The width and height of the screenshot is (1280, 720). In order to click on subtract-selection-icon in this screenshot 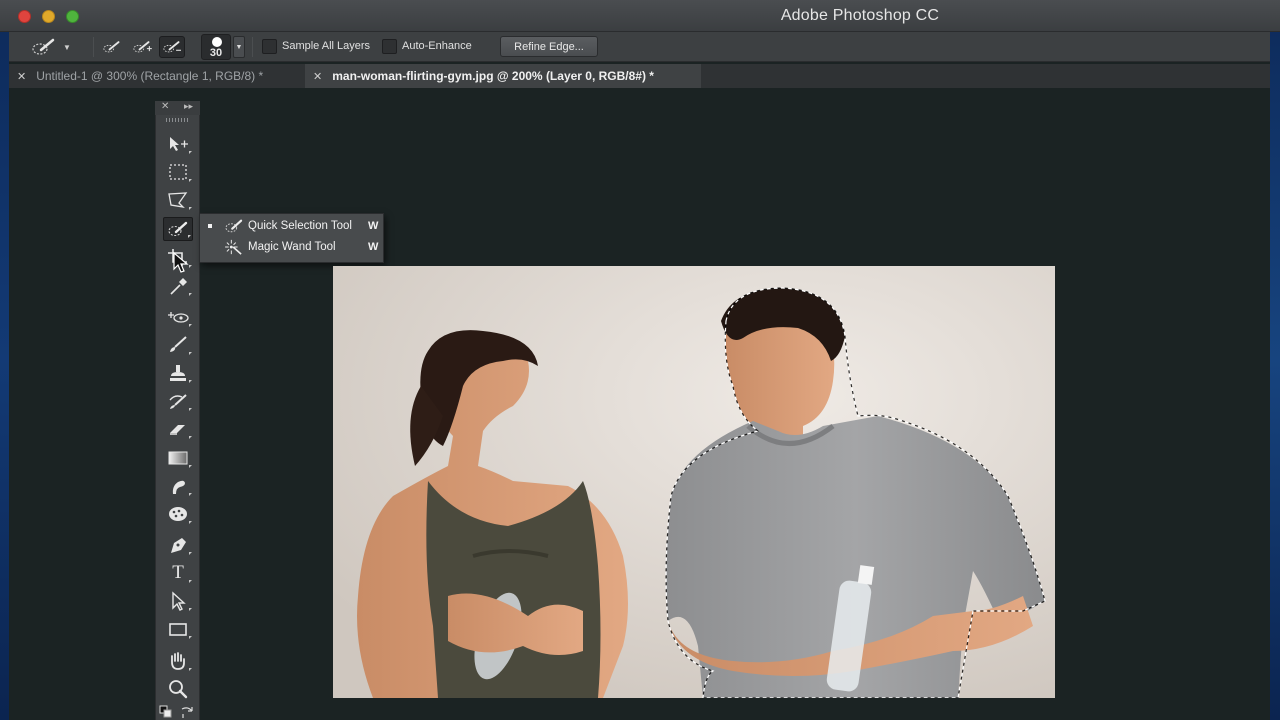, I will do `click(172, 47)`.